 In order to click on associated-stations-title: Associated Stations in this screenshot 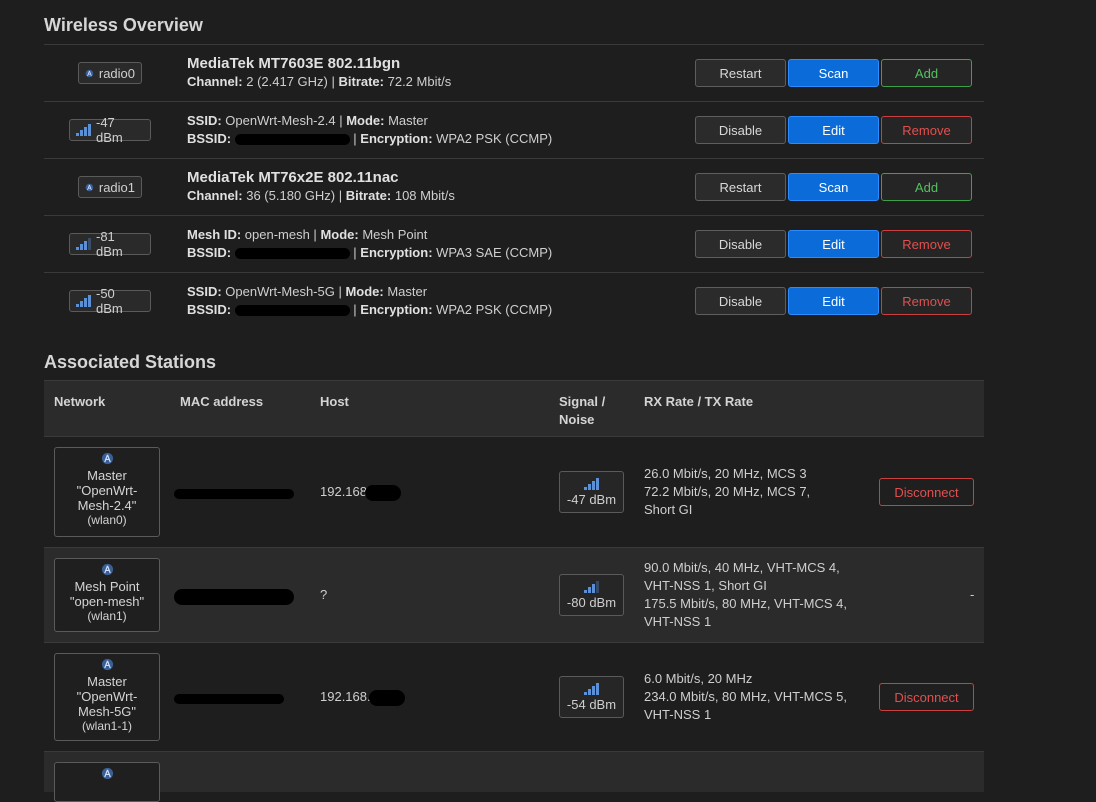, I will do `click(130, 362)`.